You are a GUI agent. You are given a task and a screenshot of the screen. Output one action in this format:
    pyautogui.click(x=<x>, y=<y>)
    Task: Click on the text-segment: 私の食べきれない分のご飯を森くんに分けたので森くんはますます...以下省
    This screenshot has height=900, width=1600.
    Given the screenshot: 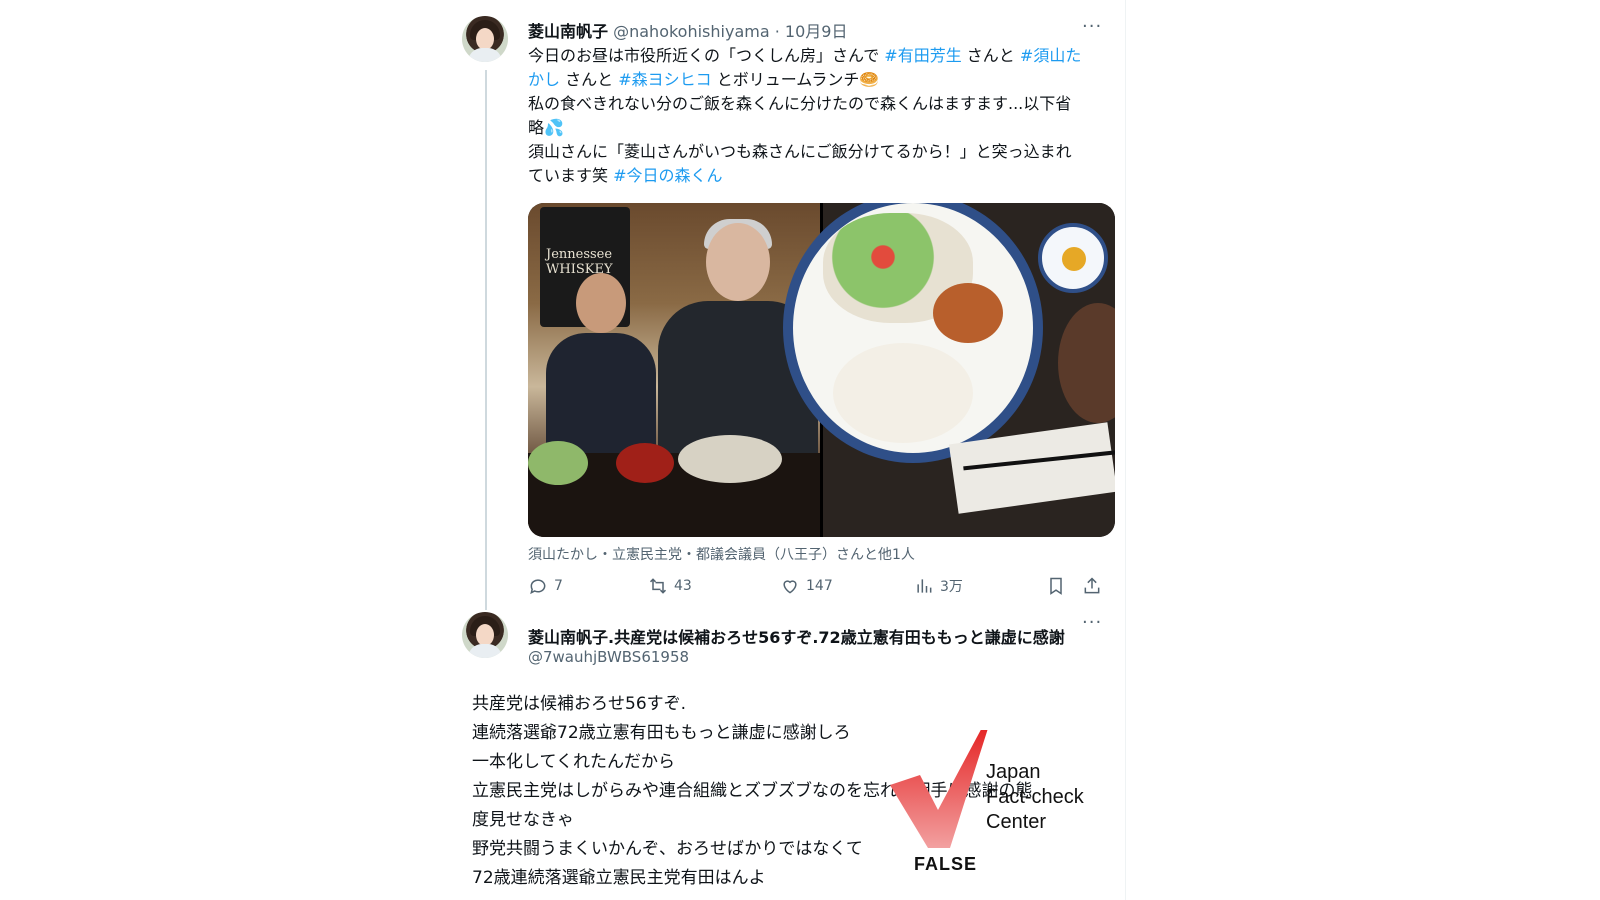 What is the action you would take?
    pyautogui.click(x=800, y=103)
    